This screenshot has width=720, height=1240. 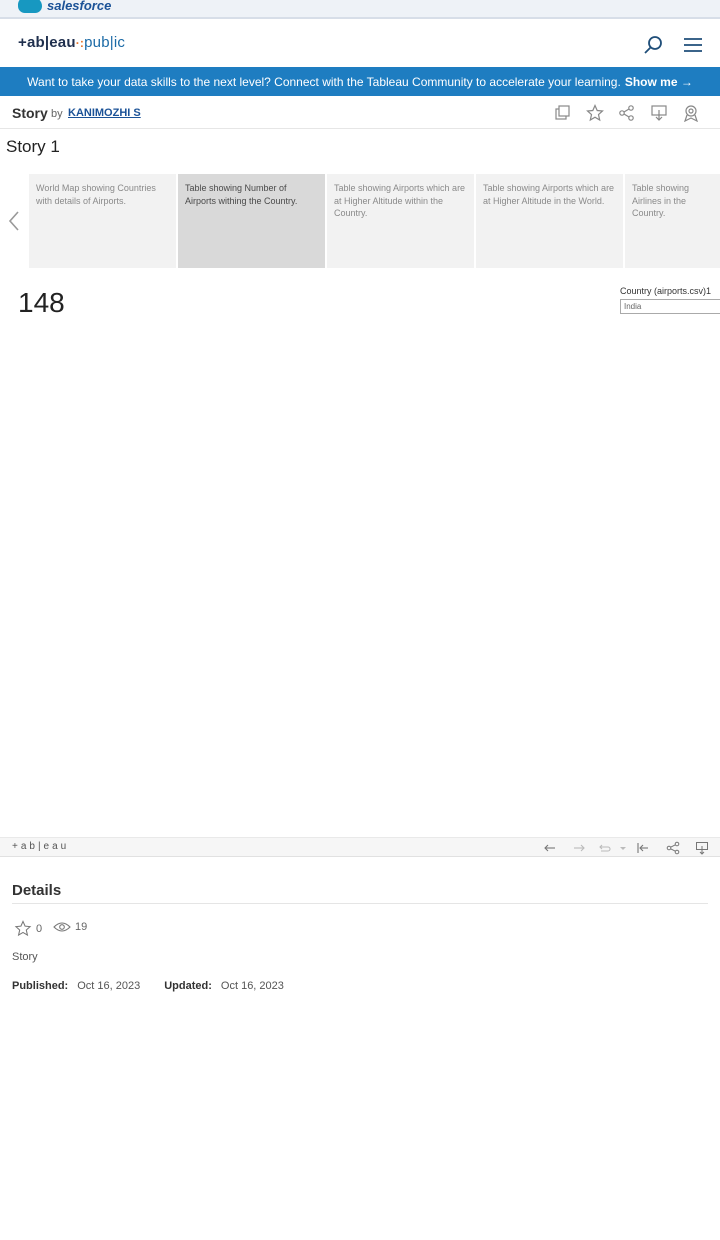 What do you see at coordinates (693, 45) in the screenshot?
I see `hamburger-menu-icon` at bounding box center [693, 45].